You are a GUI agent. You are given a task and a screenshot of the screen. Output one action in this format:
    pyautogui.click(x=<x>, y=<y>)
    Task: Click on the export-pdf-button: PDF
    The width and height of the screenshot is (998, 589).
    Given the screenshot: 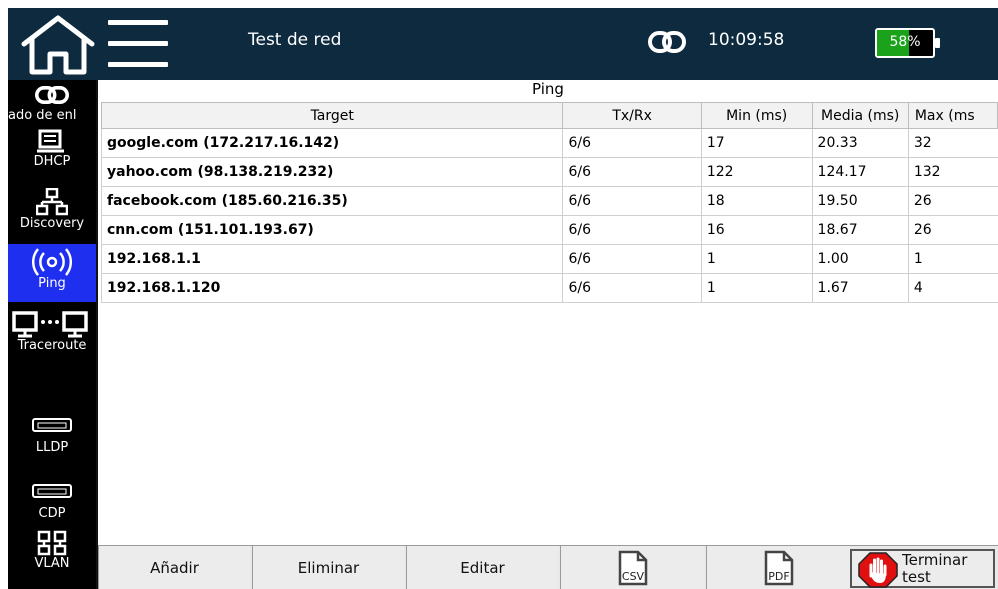 What is the action you would take?
    pyautogui.click(x=778, y=567)
    